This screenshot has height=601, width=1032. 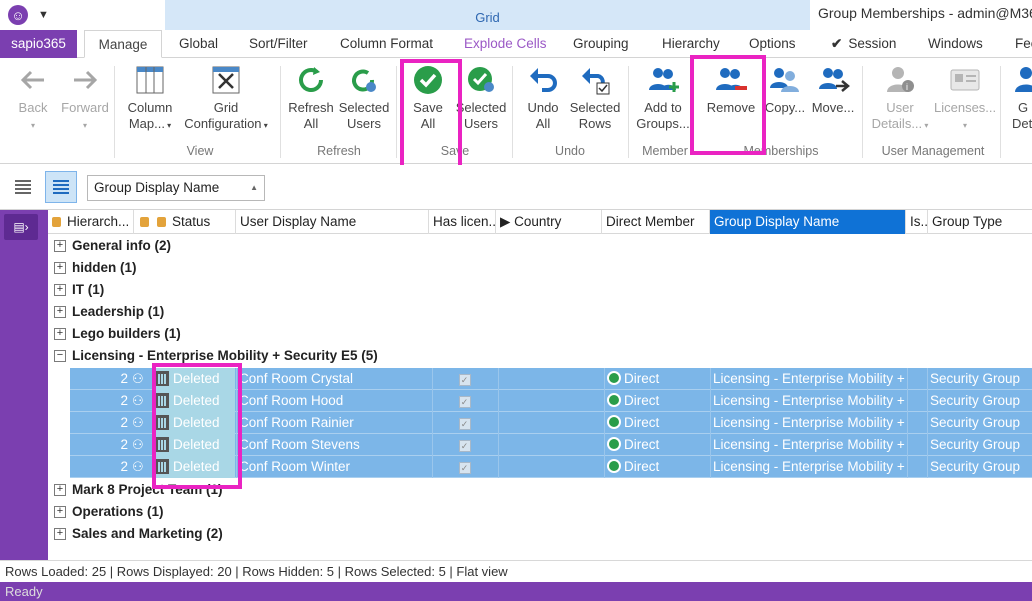 I want to click on copy-group-icon, so click(x=784, y=80).